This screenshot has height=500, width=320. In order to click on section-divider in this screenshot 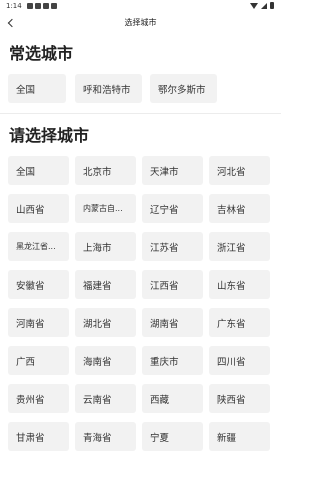, I will do `click(140, 113)`.